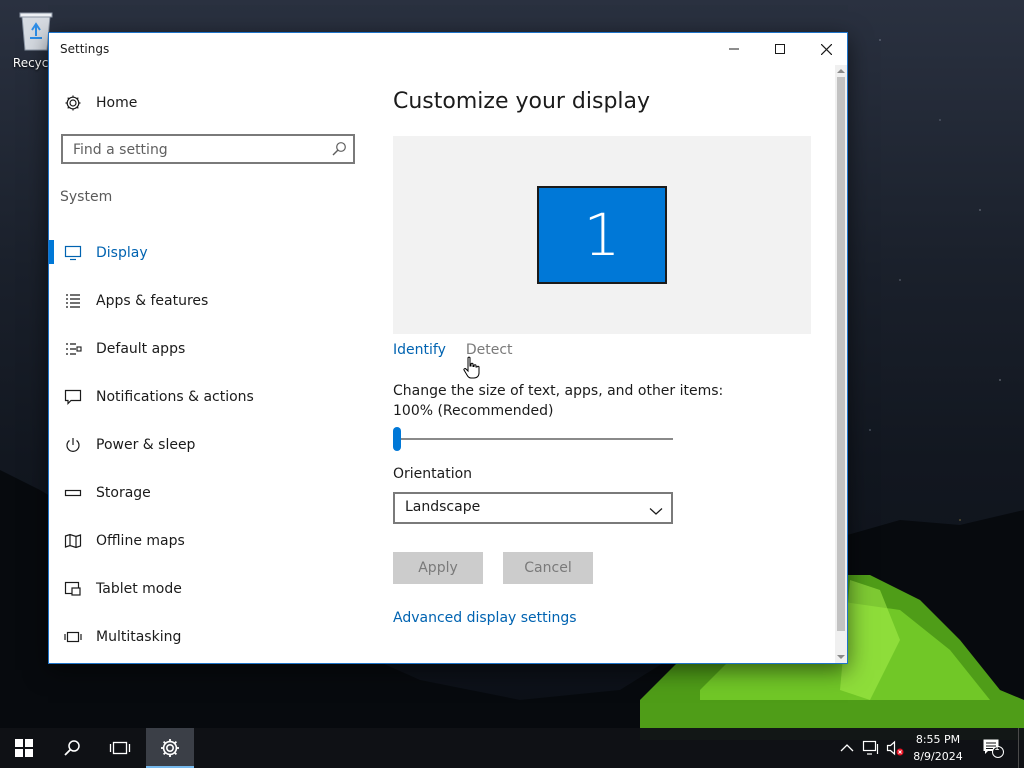 The image size is (1024, 768). Describe the element at coordinates (443, 507) in the screenshot. I see `orientation-value: Landscape` at that location.